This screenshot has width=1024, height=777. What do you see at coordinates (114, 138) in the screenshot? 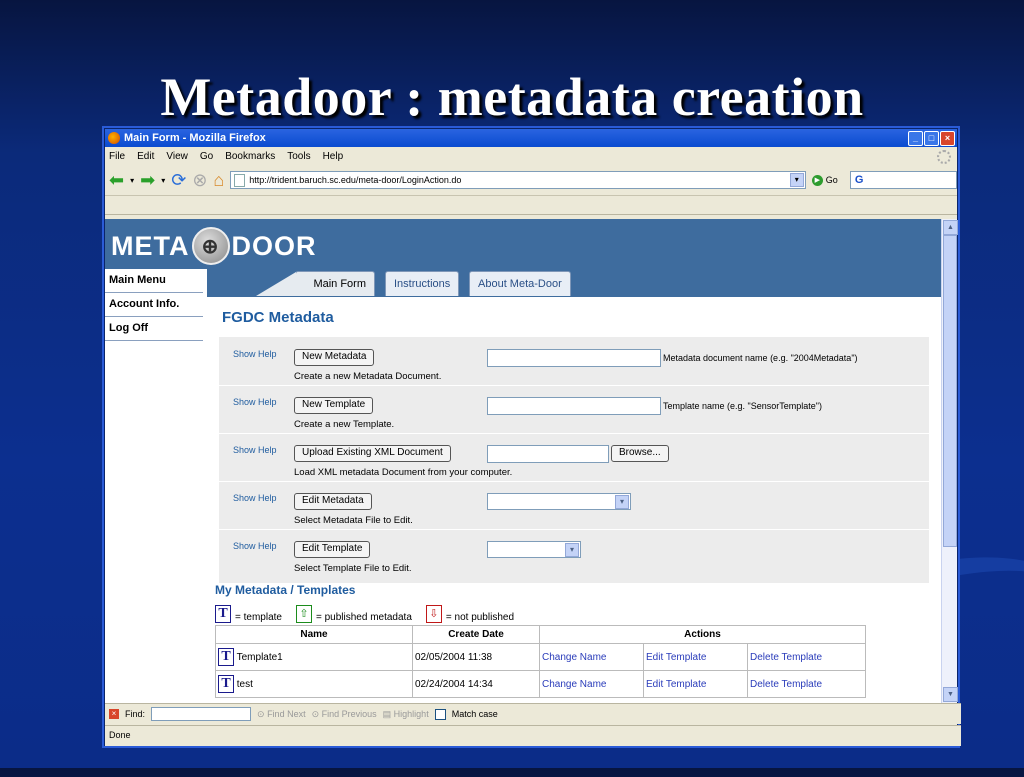
I see `firefox-icon` at bounding box center [114, 138].